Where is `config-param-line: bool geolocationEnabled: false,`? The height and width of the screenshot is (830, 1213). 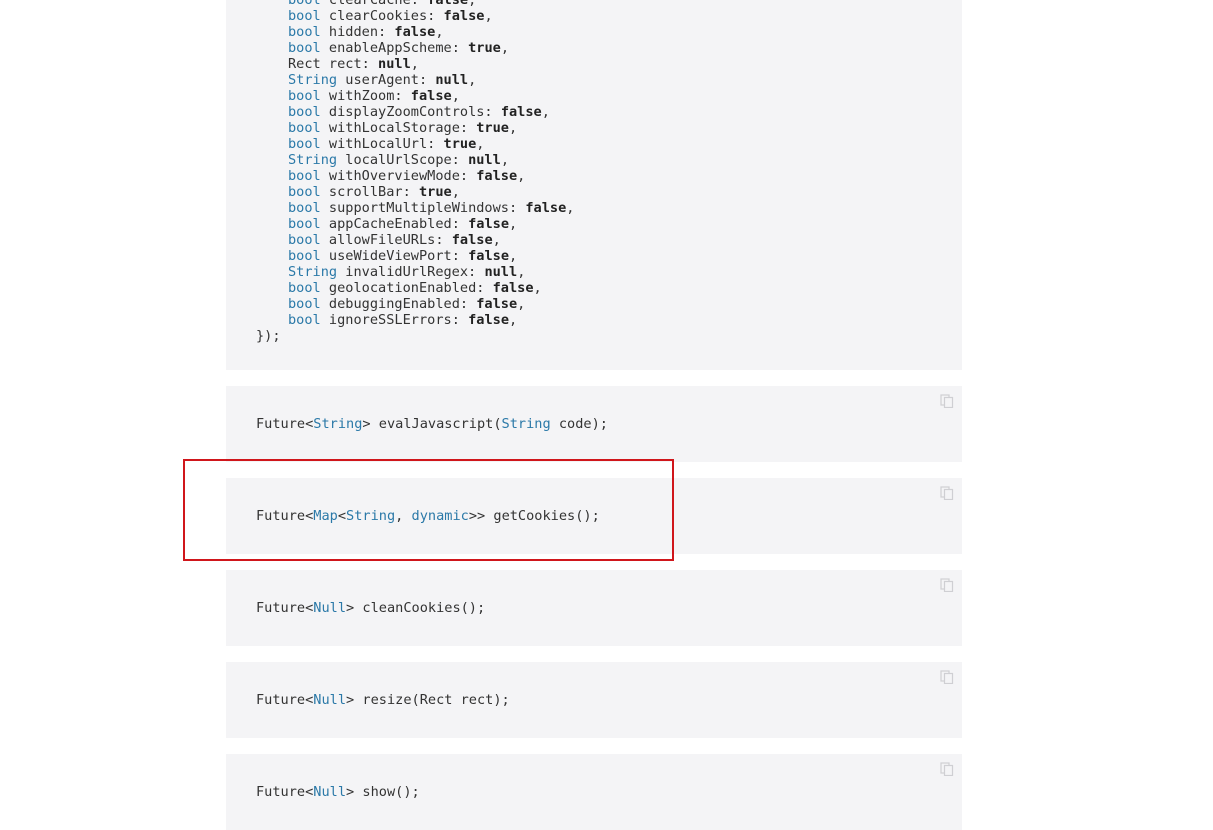
config-param-line: bool geolocationEnabled: false, is located at coordinates (415, 288).